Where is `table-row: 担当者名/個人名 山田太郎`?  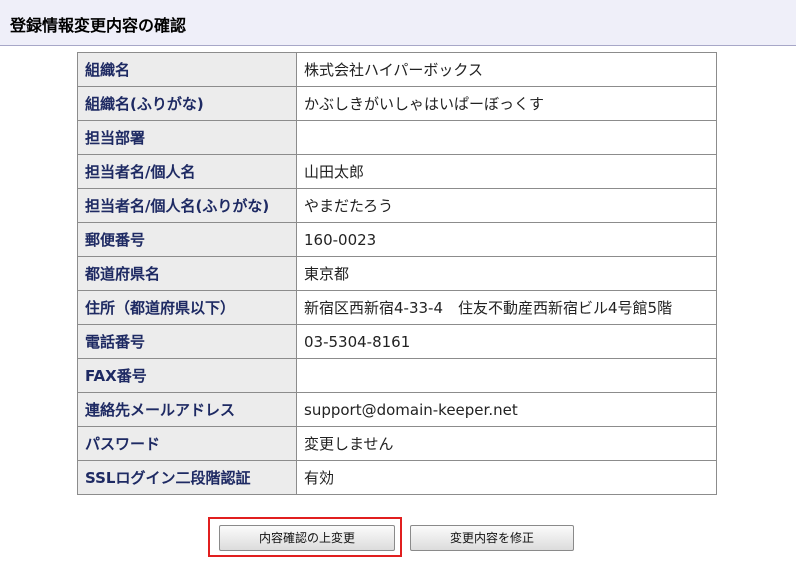 table-row: 担当者名/個人名 山田太郎 is located at coordinates (397, 171).